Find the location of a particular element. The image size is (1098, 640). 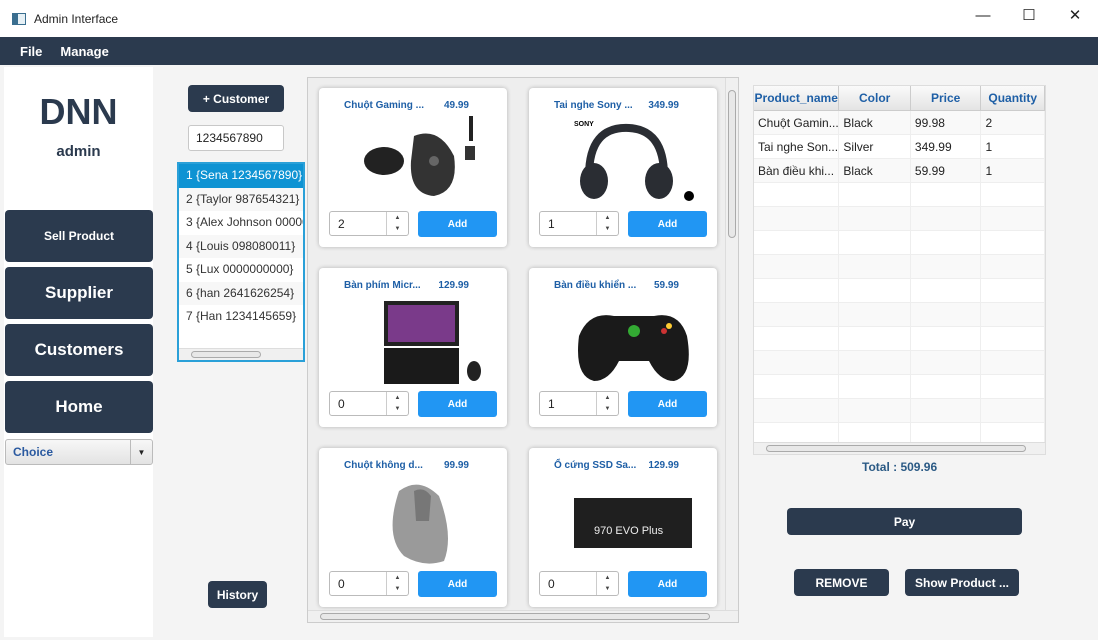

svg-text: SONY is located at coordinates (584, 124).